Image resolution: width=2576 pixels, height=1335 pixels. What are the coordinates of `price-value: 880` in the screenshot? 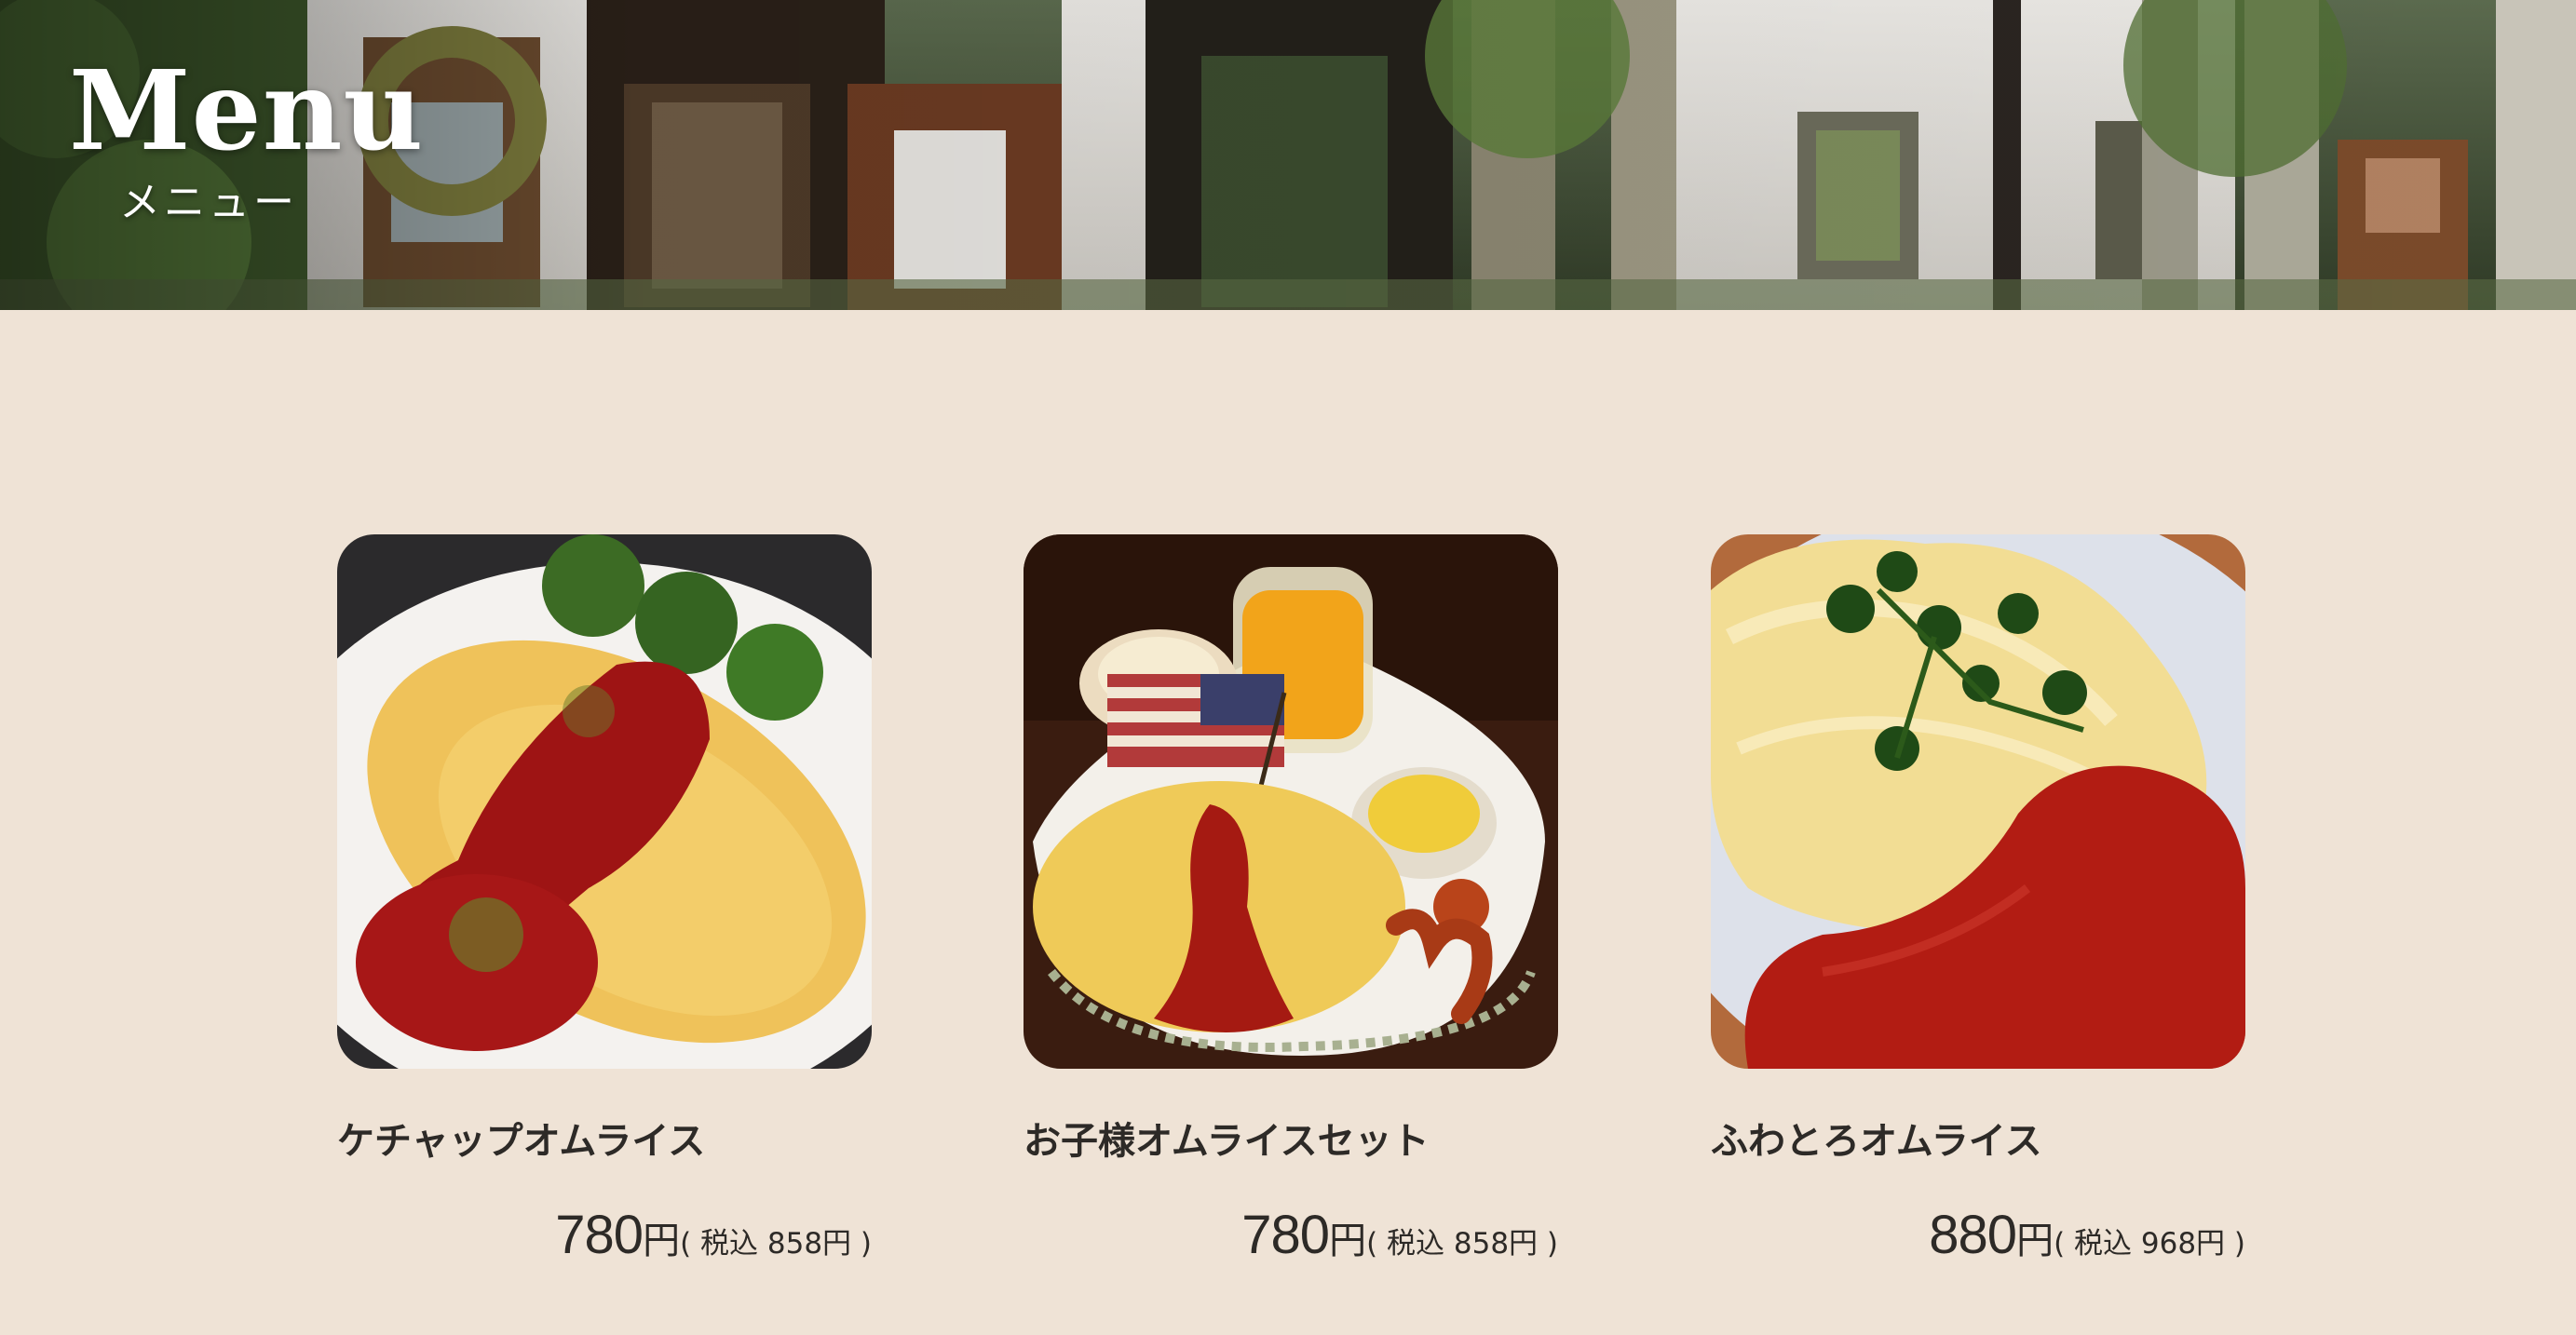 It's located at (1973, 1235).